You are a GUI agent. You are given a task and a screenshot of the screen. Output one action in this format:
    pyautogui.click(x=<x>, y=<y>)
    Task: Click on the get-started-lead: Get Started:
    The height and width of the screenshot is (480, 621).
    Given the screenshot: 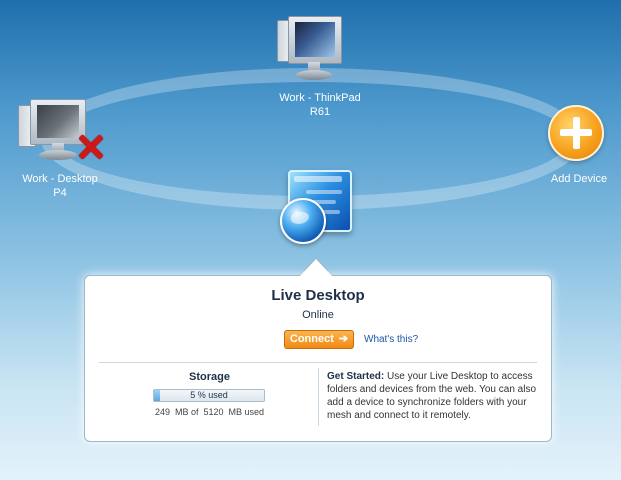 What is the action you would take?
    pyautogui.click(x=356, y=376)
    